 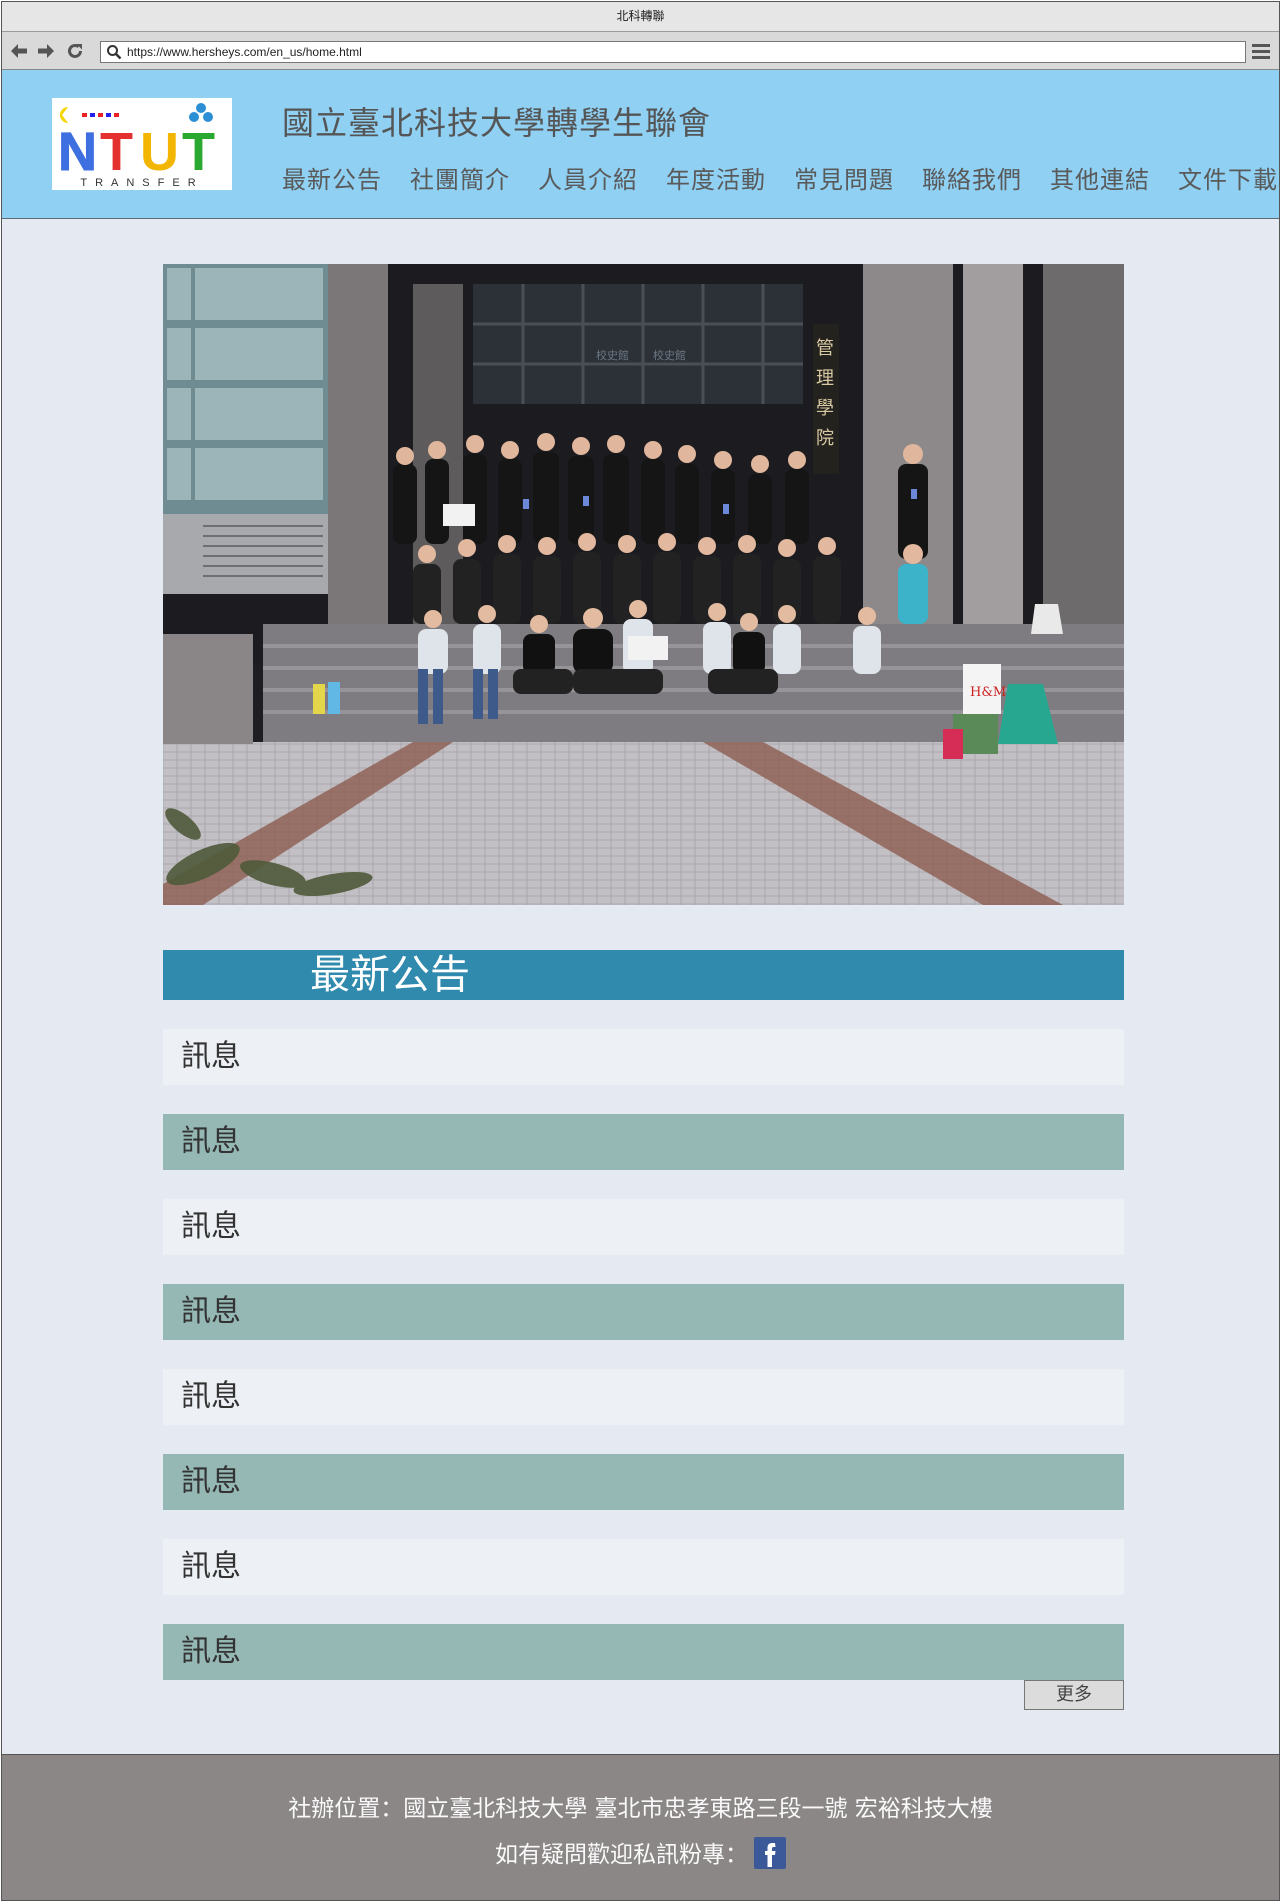 What do you see at coordinates (640, 17) in the screenshot?
I see `window-title: 北科轉聯` at bounding box center [640, 17].